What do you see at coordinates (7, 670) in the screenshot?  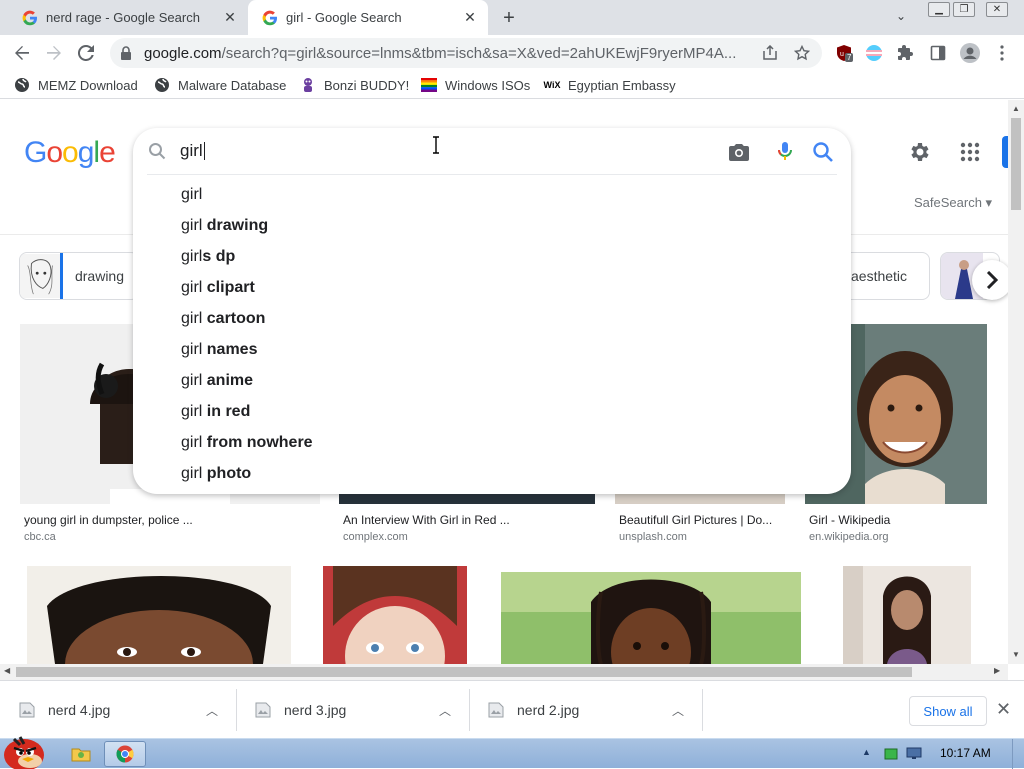 I see `scroll-left-arrow-icon: ◀` at bounding box center [7, 670].